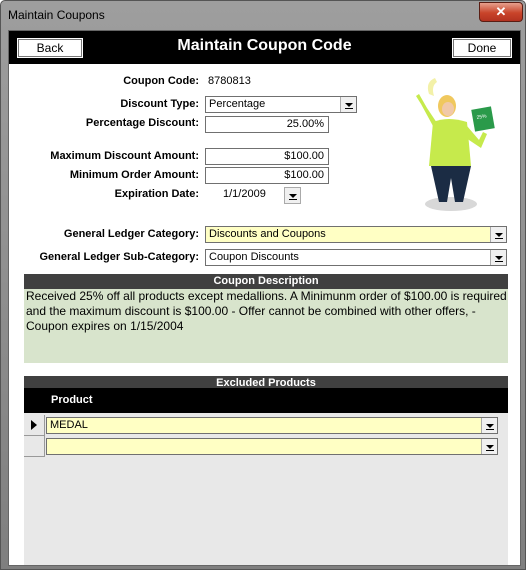 The image size is (526, 570). I want to click on excluded-product-select: MEDAL, so click(272, 425).